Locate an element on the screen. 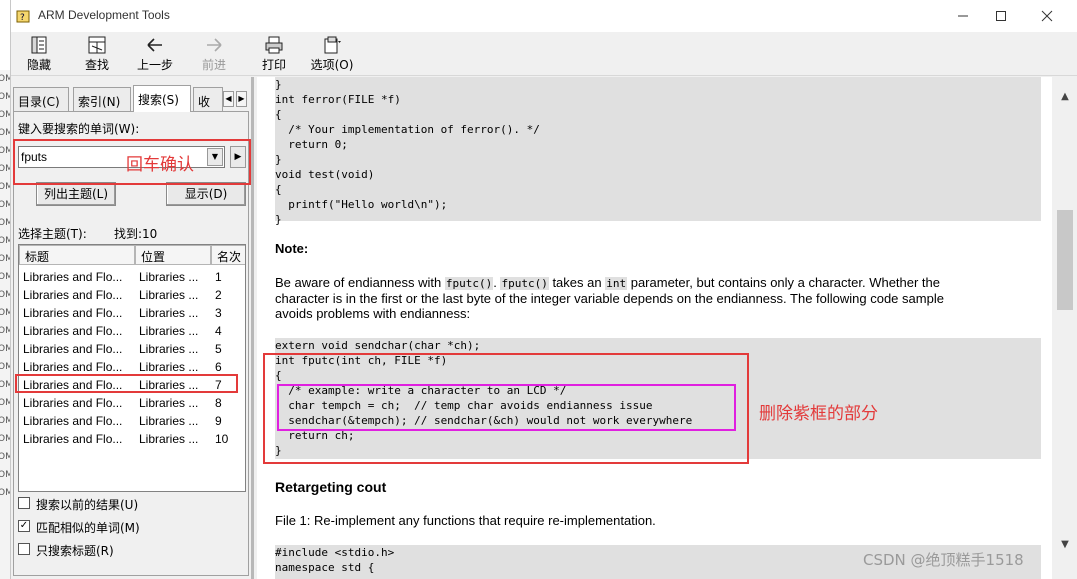 This screenshot has height=579, width=1077. para-text-a: Be aware of endianness with is located at coordinates (358, 282).